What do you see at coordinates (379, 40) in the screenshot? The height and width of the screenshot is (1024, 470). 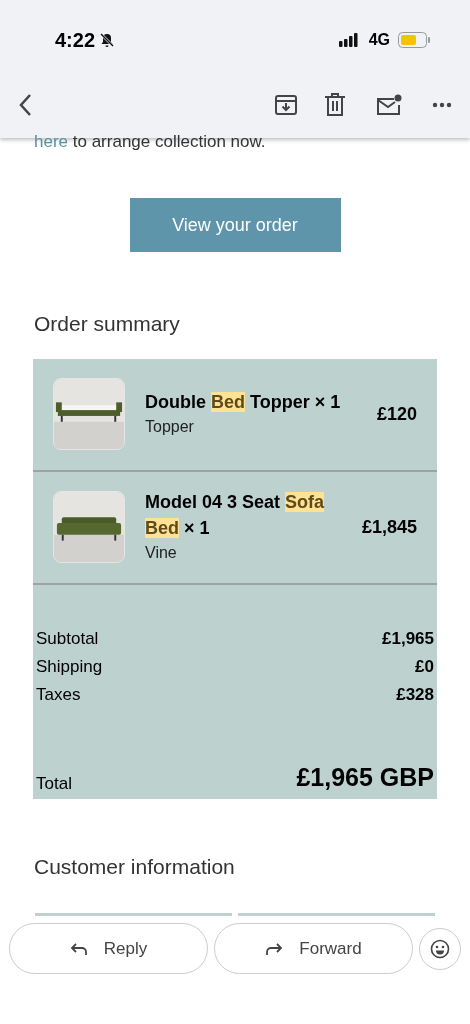 I see `network-label: 4G` at bounding box center [379, 40].